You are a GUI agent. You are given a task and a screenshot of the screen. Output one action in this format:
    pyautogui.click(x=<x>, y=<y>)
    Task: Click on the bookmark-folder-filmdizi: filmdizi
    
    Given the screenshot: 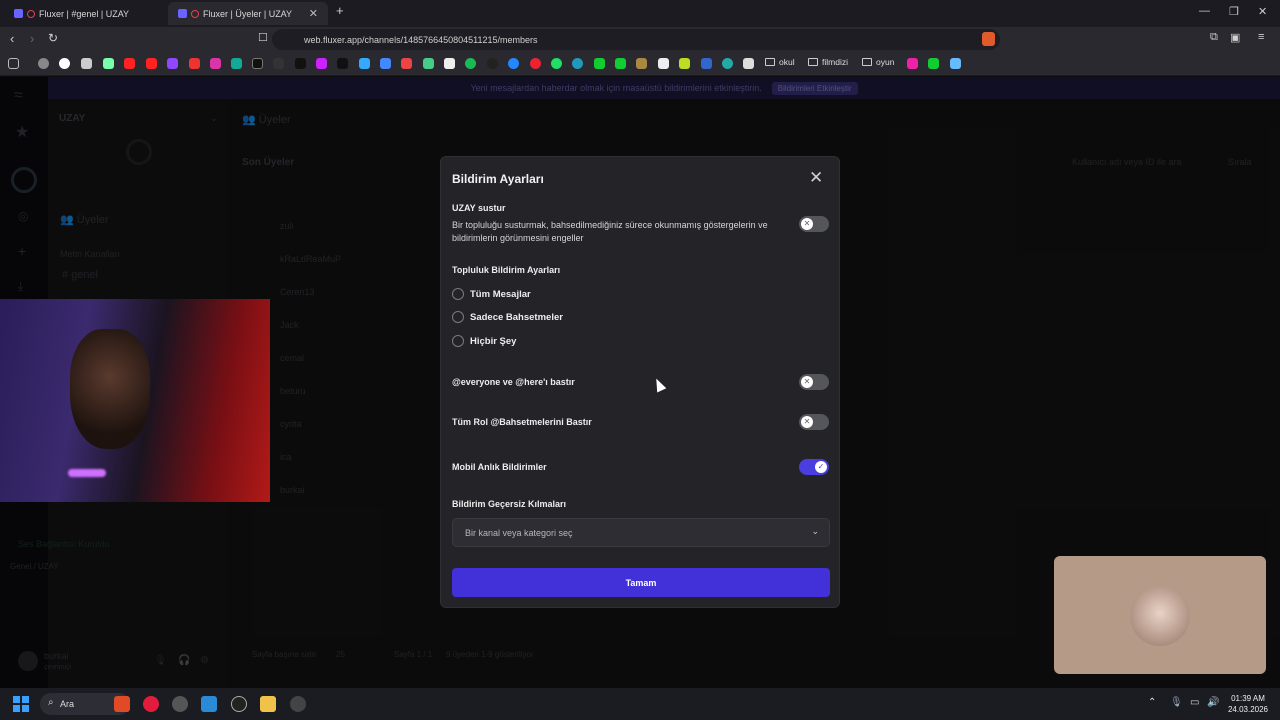 What is the action you would take?
    pyautogui.click(x=828, y=62)
    